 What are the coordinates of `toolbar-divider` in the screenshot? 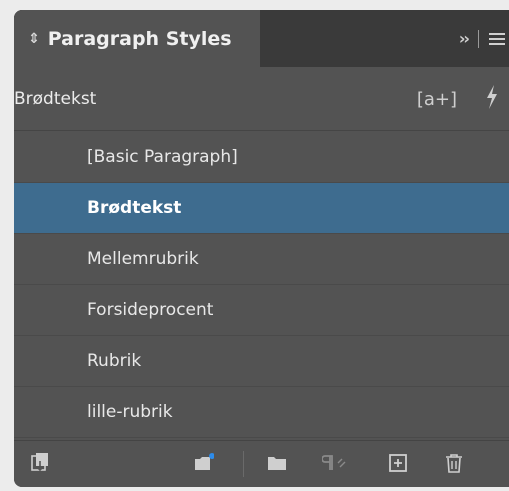 It's located at (243, 464).